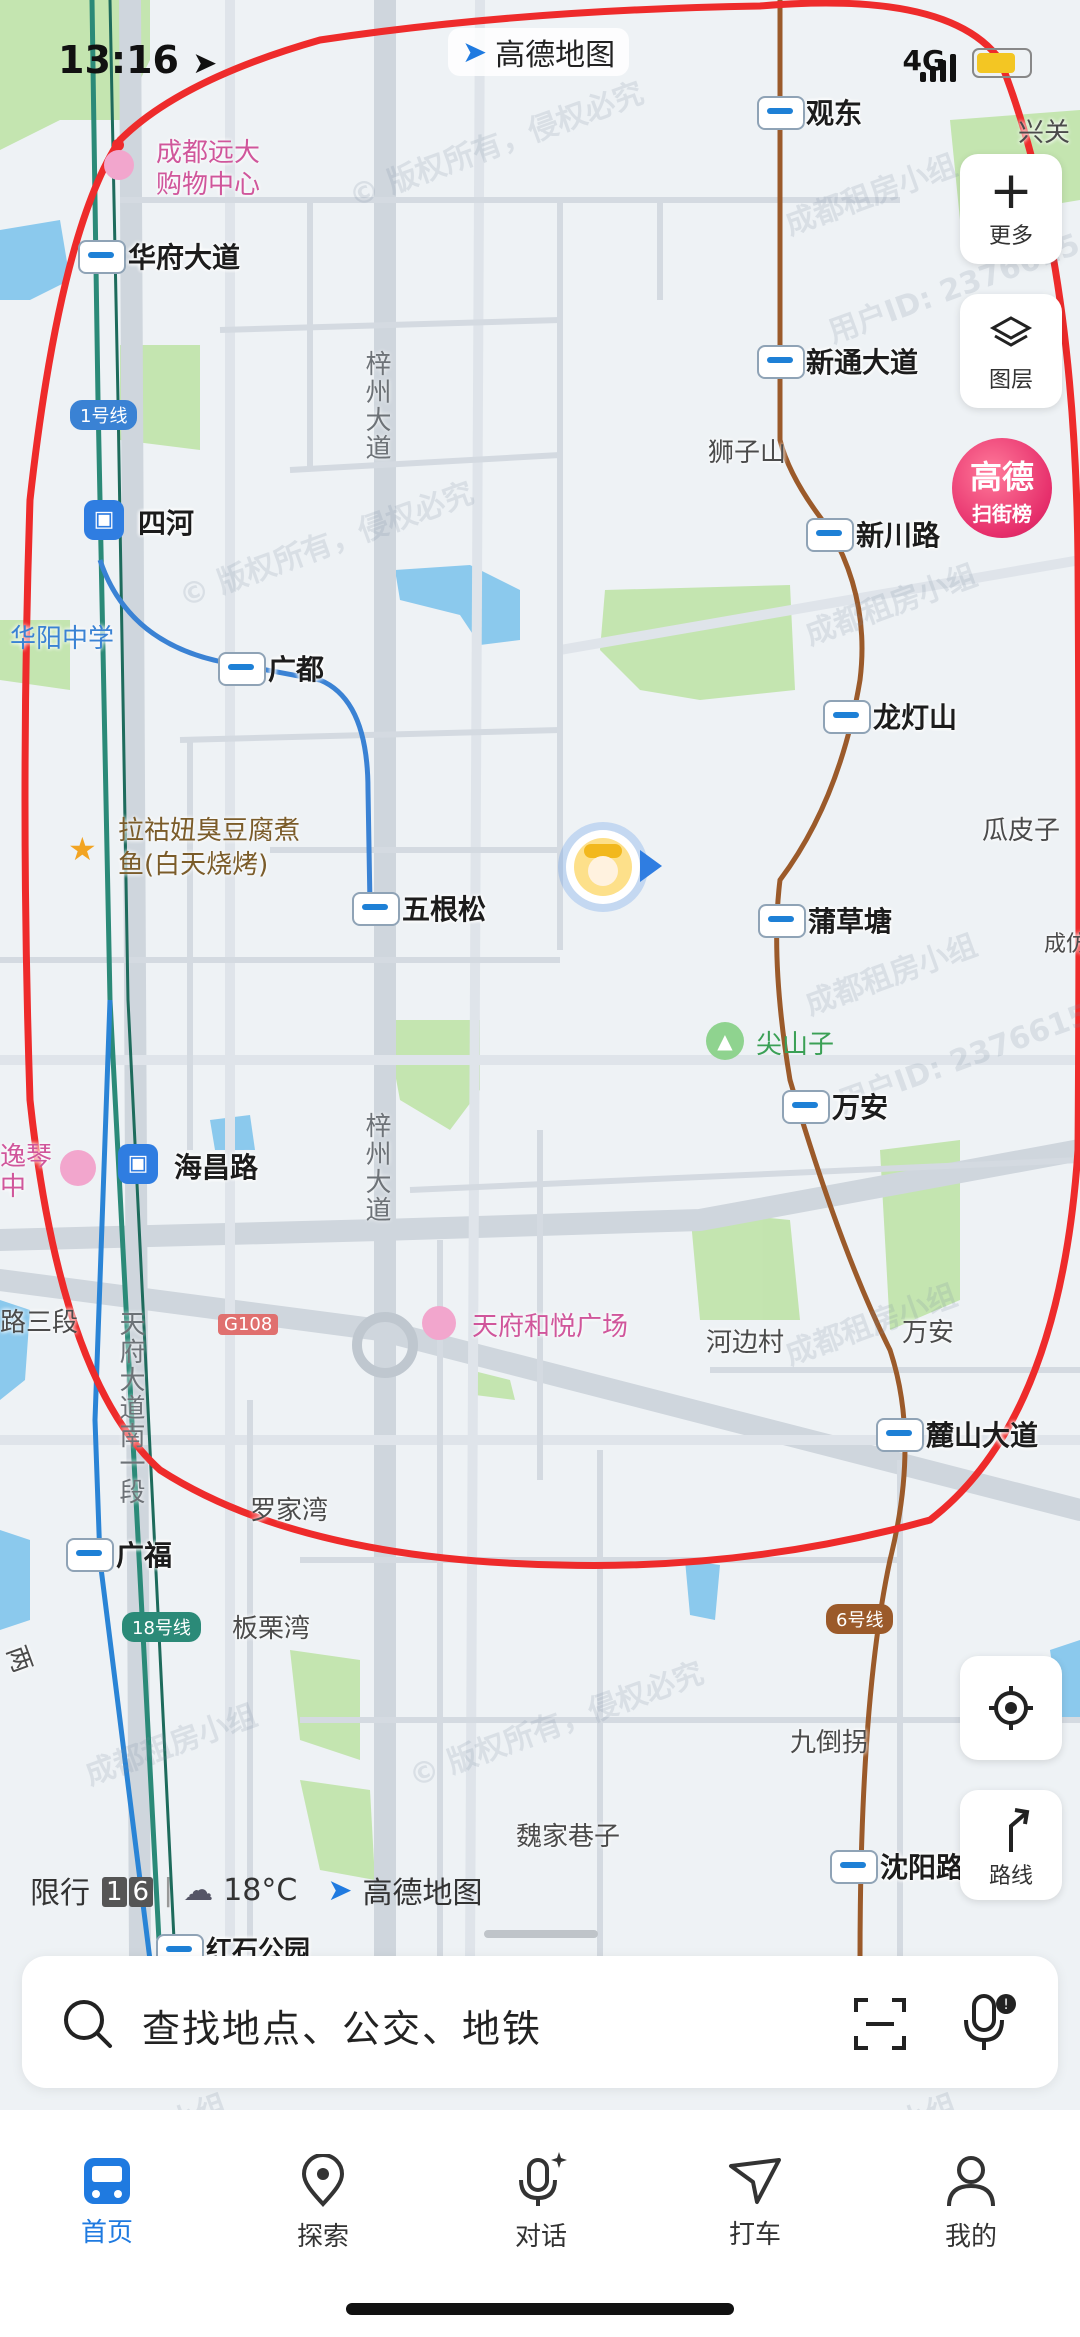  I want to click on heading-arrow-icon, so click(651, 866).